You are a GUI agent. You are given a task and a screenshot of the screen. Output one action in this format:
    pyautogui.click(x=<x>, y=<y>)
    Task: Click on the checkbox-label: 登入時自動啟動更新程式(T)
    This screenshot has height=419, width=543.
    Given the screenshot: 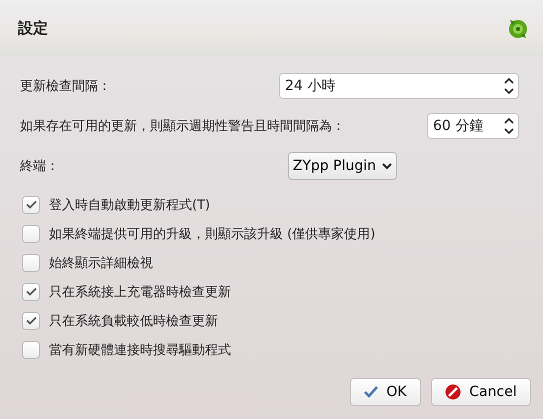 What is the action you would take?
    pyautogui.click(x=129, y=205)
    